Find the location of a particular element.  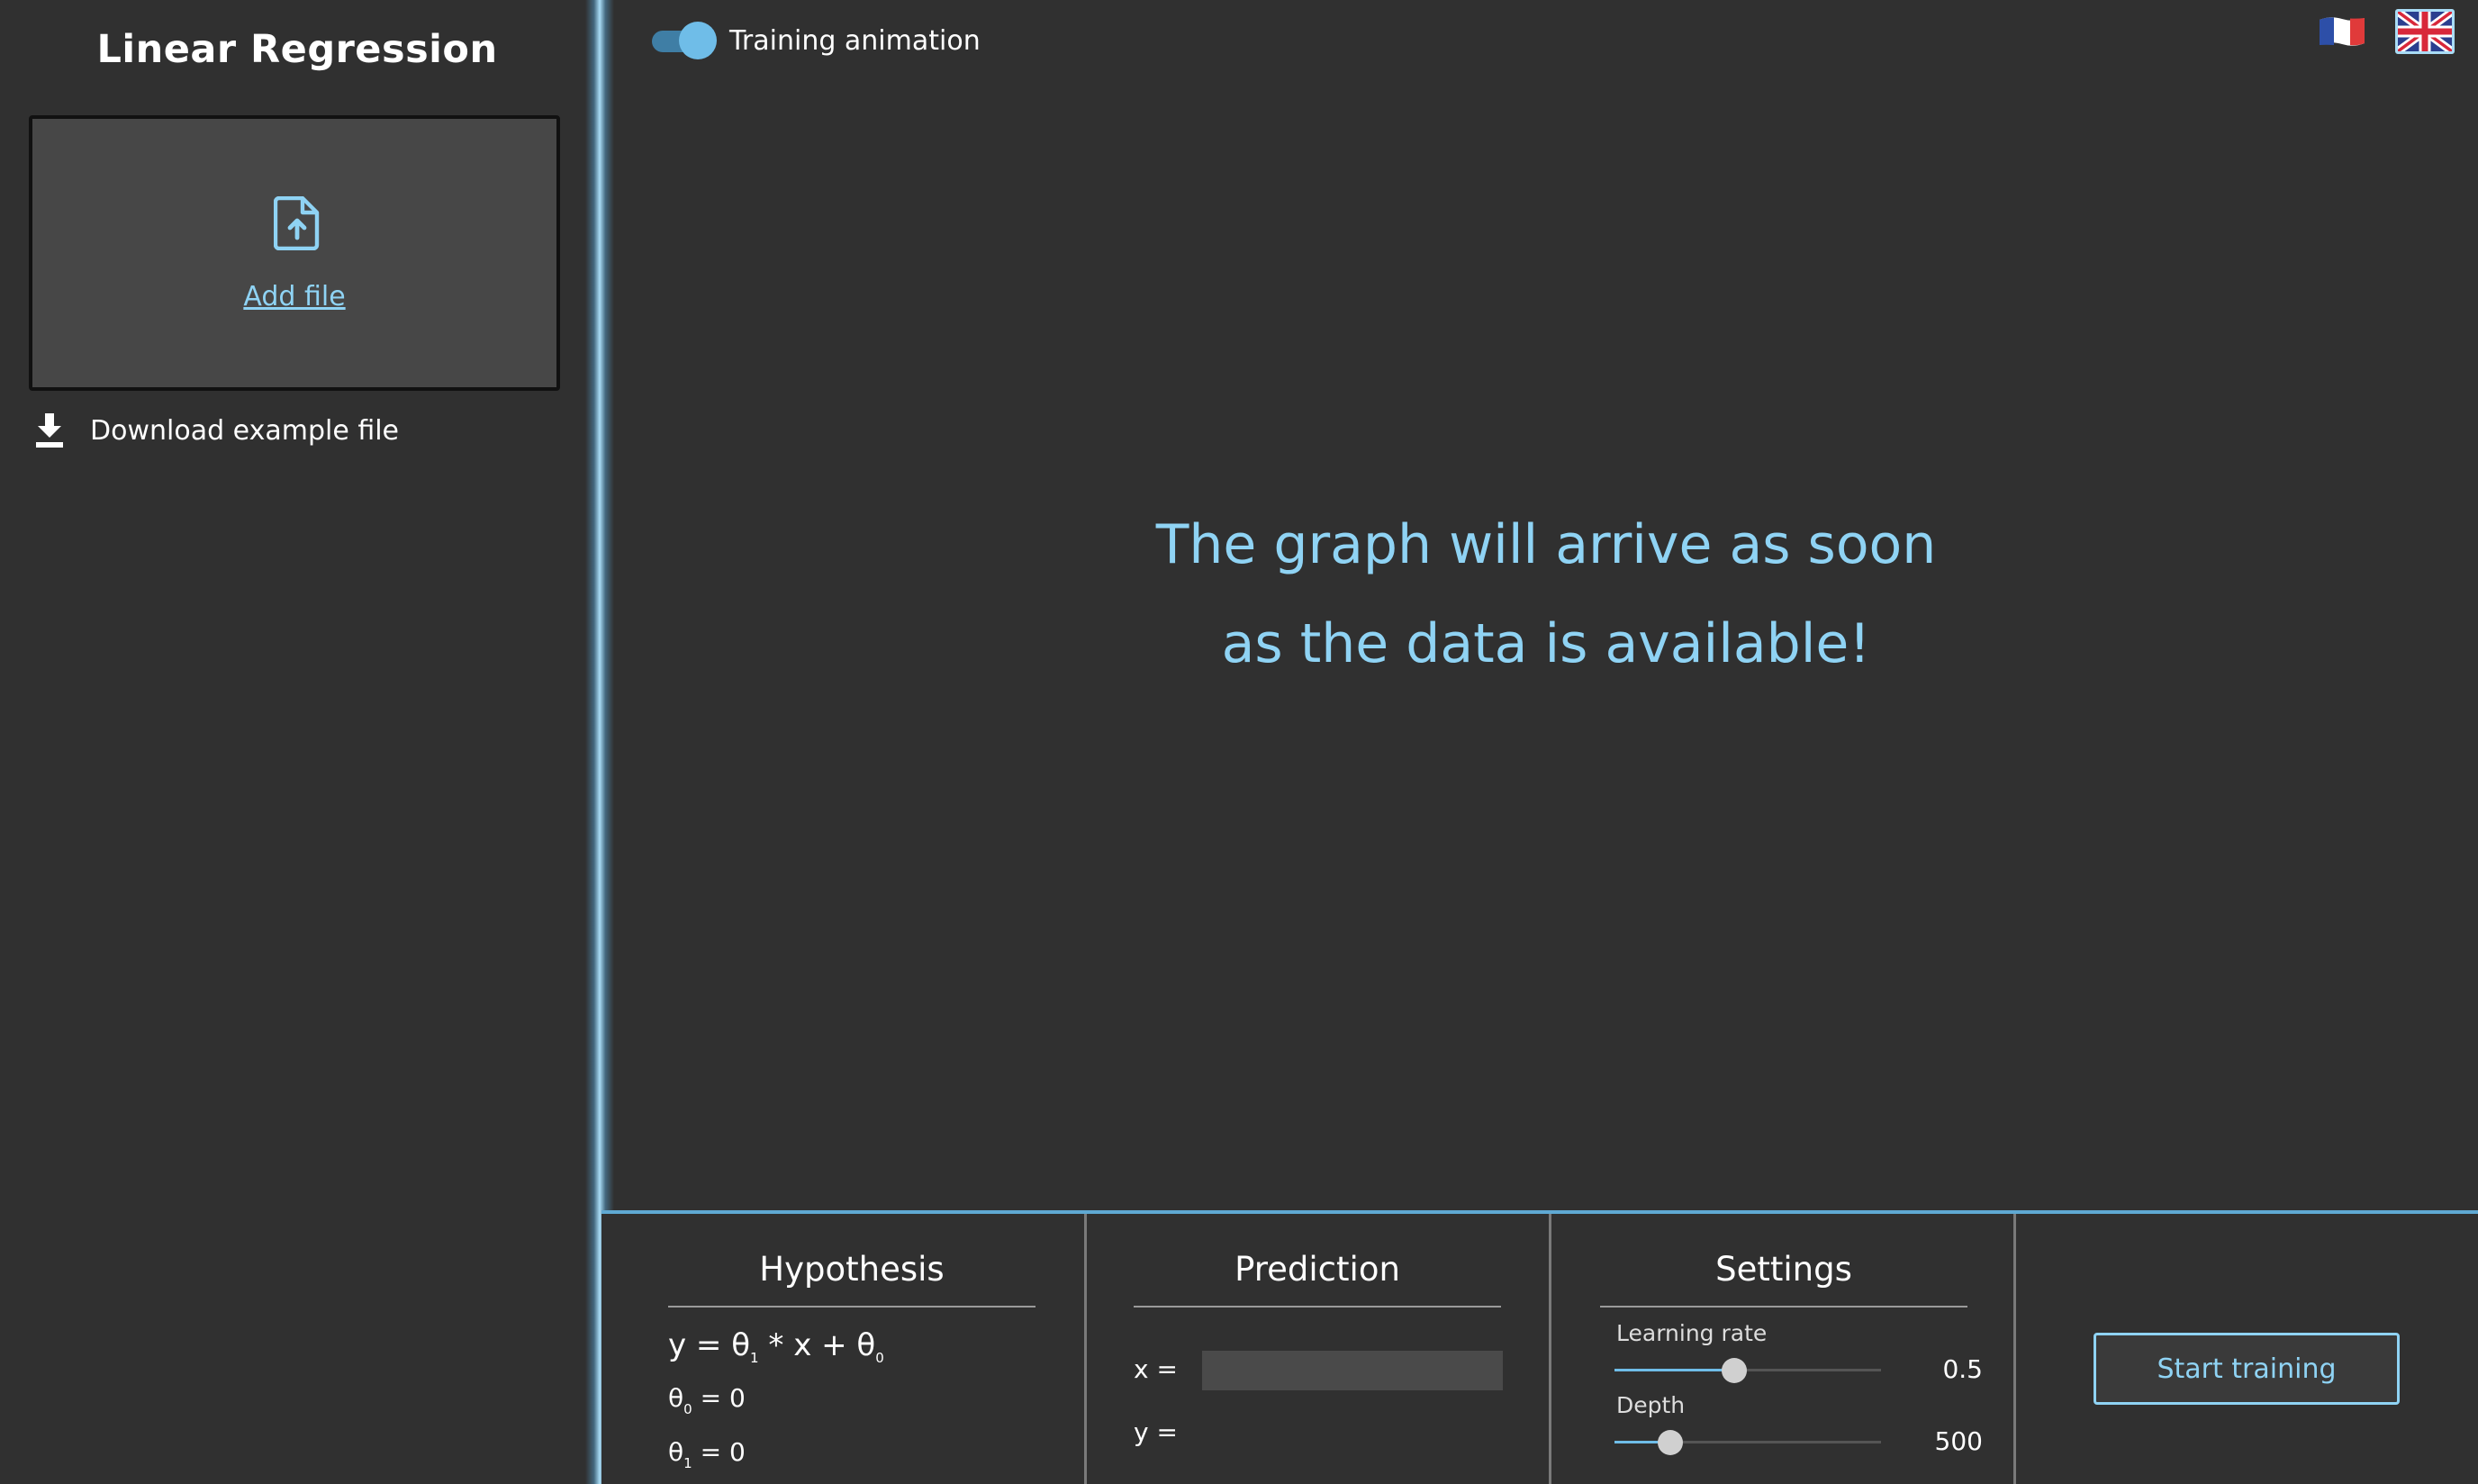

theta0-sub: 0 is located at coordinates (687, 1409).